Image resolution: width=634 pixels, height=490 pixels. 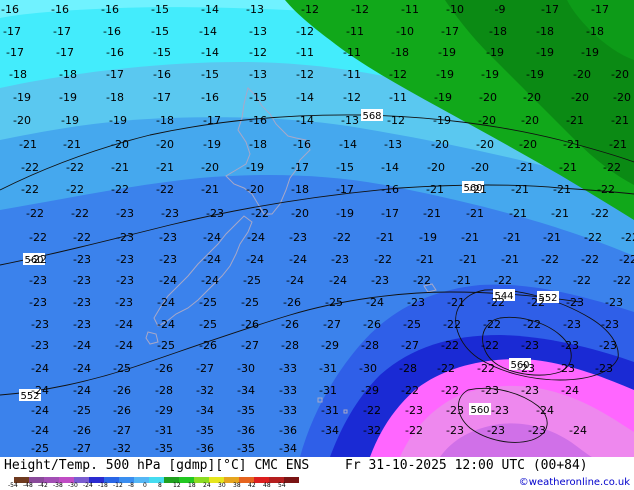 I want to click on temperature-label: -26, so click(x=82, y=430).